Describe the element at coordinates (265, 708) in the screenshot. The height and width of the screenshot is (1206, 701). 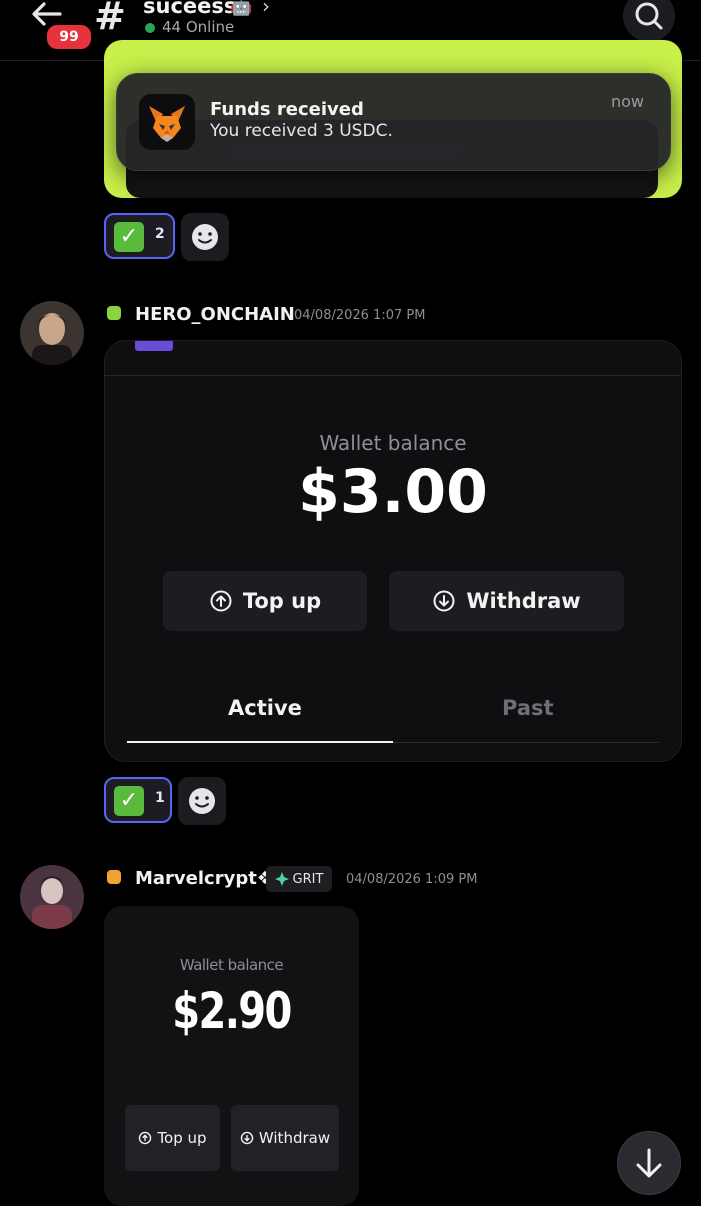
I see `tab-active: Active` at that location.